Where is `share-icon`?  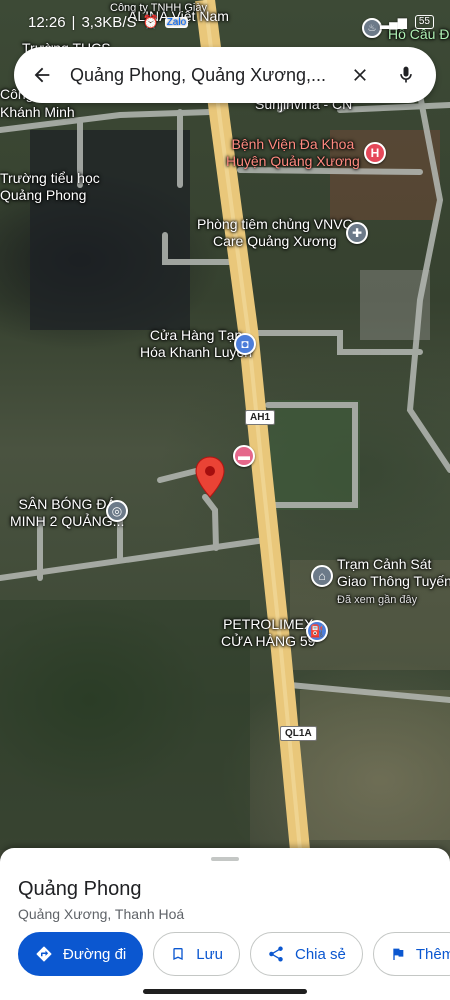 share-icon is located at coordinates (276, 954).